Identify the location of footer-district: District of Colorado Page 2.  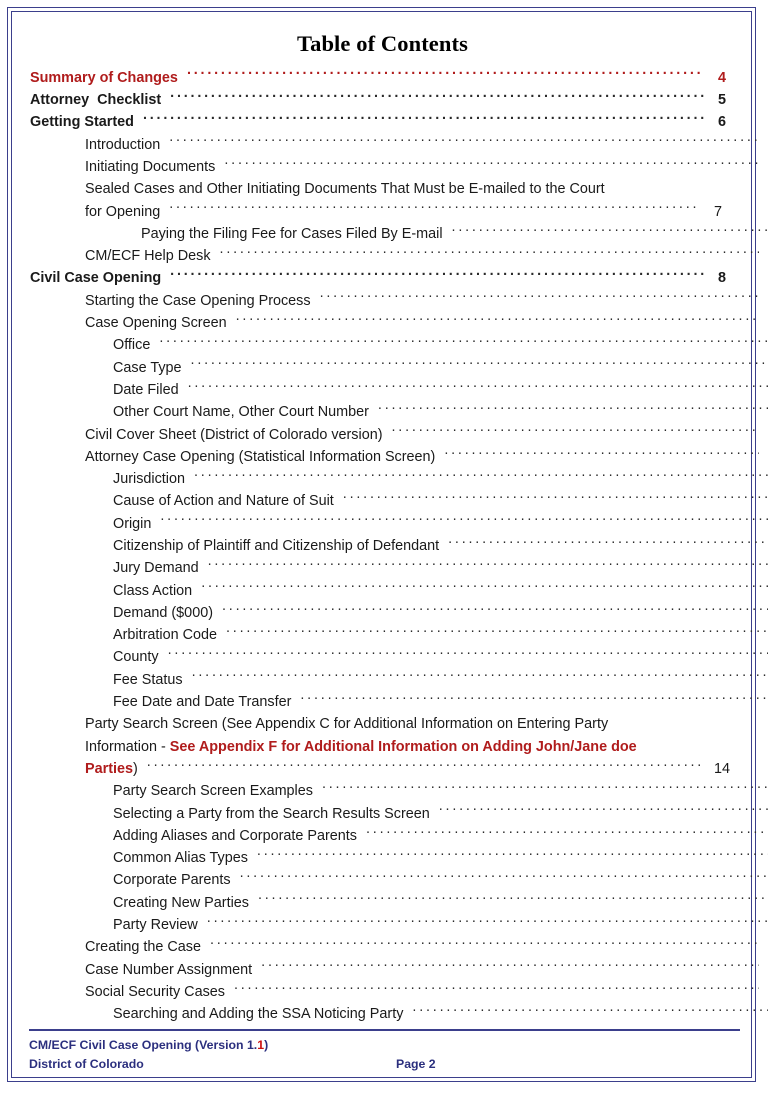
(384, 1064).